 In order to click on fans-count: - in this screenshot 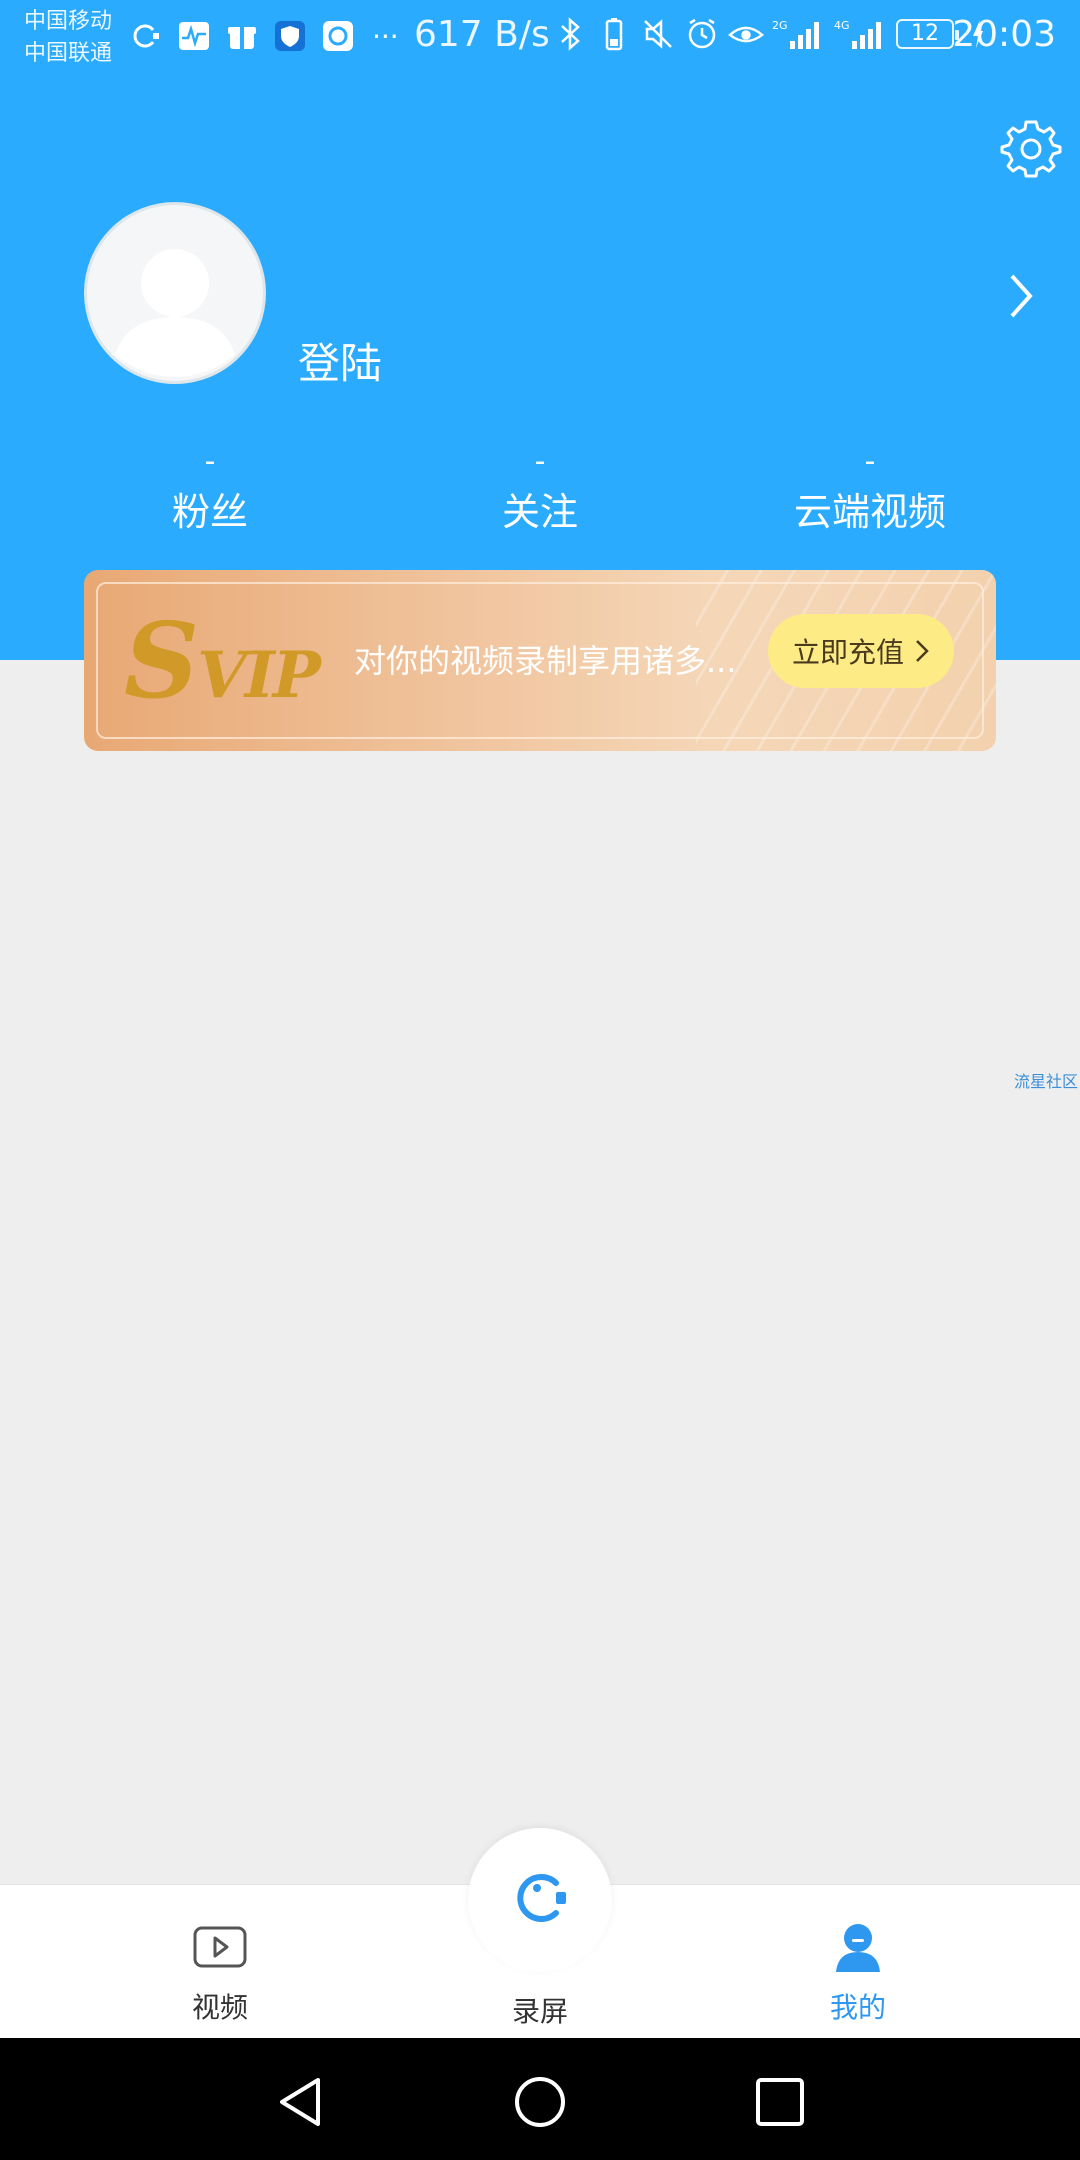, I will do `click(210, 461)`.